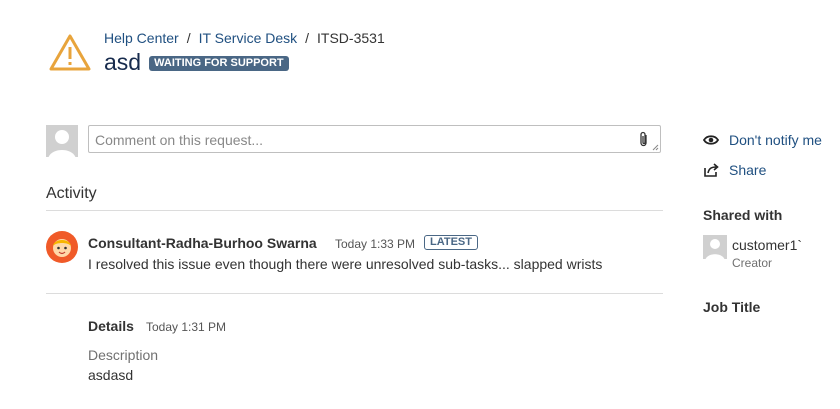 The height and width of the screenshot is (409, 840). Describe the element at coordinates (732, 307) in the screenshot. I see `job-title-heading: Job Title` at that location.